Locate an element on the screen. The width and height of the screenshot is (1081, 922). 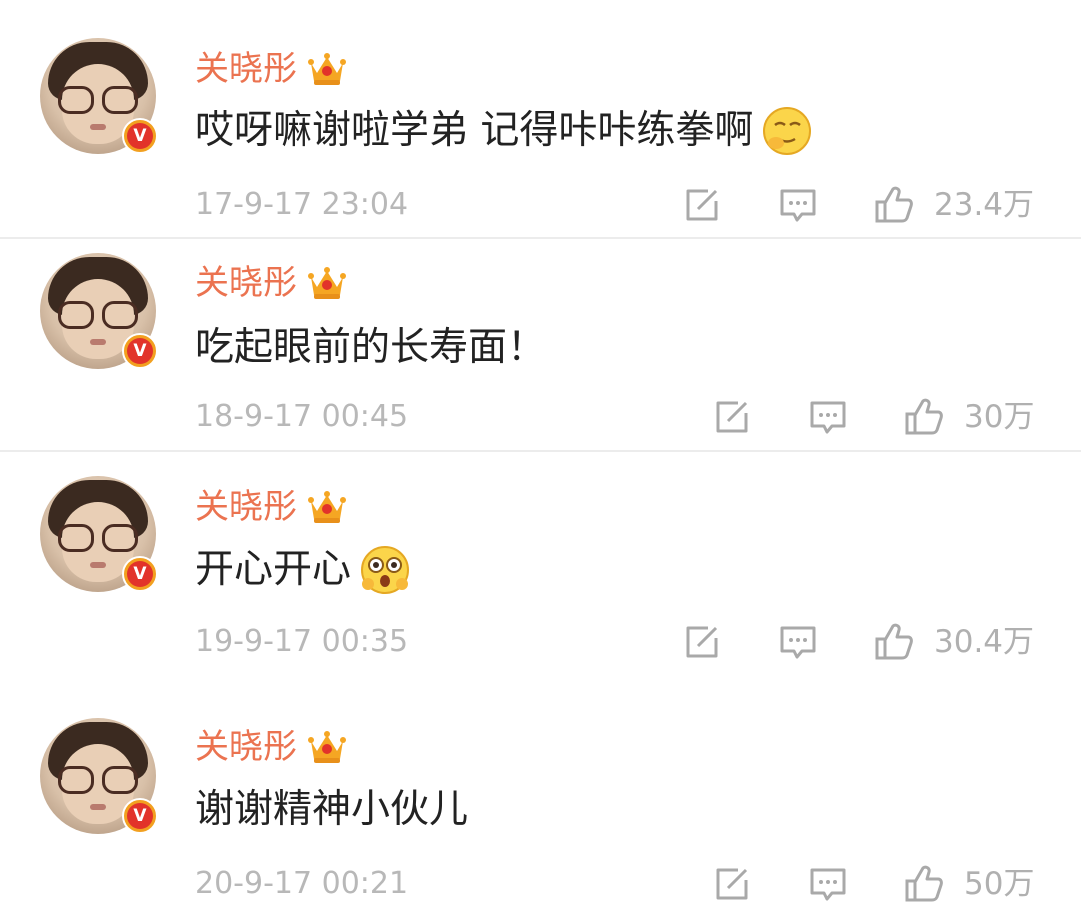
comment-text-row: 哎呀嘛谢啦学弟 记得咔咔练拳啊 is located at coordinates (504, 131).